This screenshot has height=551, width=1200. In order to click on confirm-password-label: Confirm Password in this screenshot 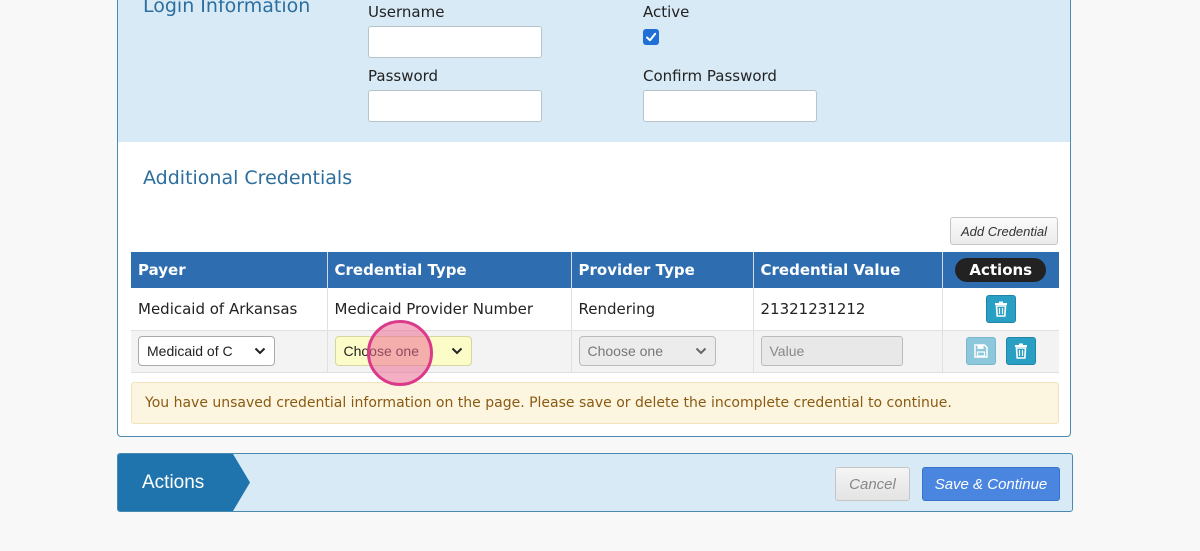, I will do `click(710, 76)`.